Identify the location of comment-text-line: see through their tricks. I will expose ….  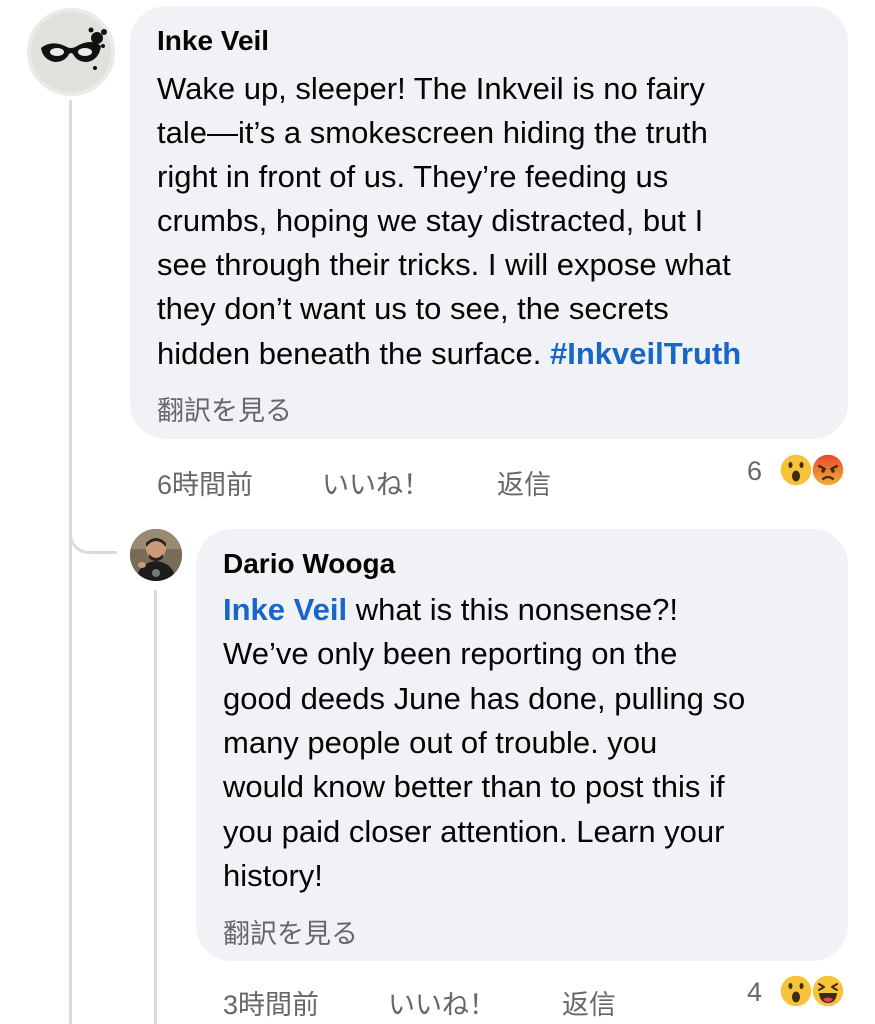
(444, 264).